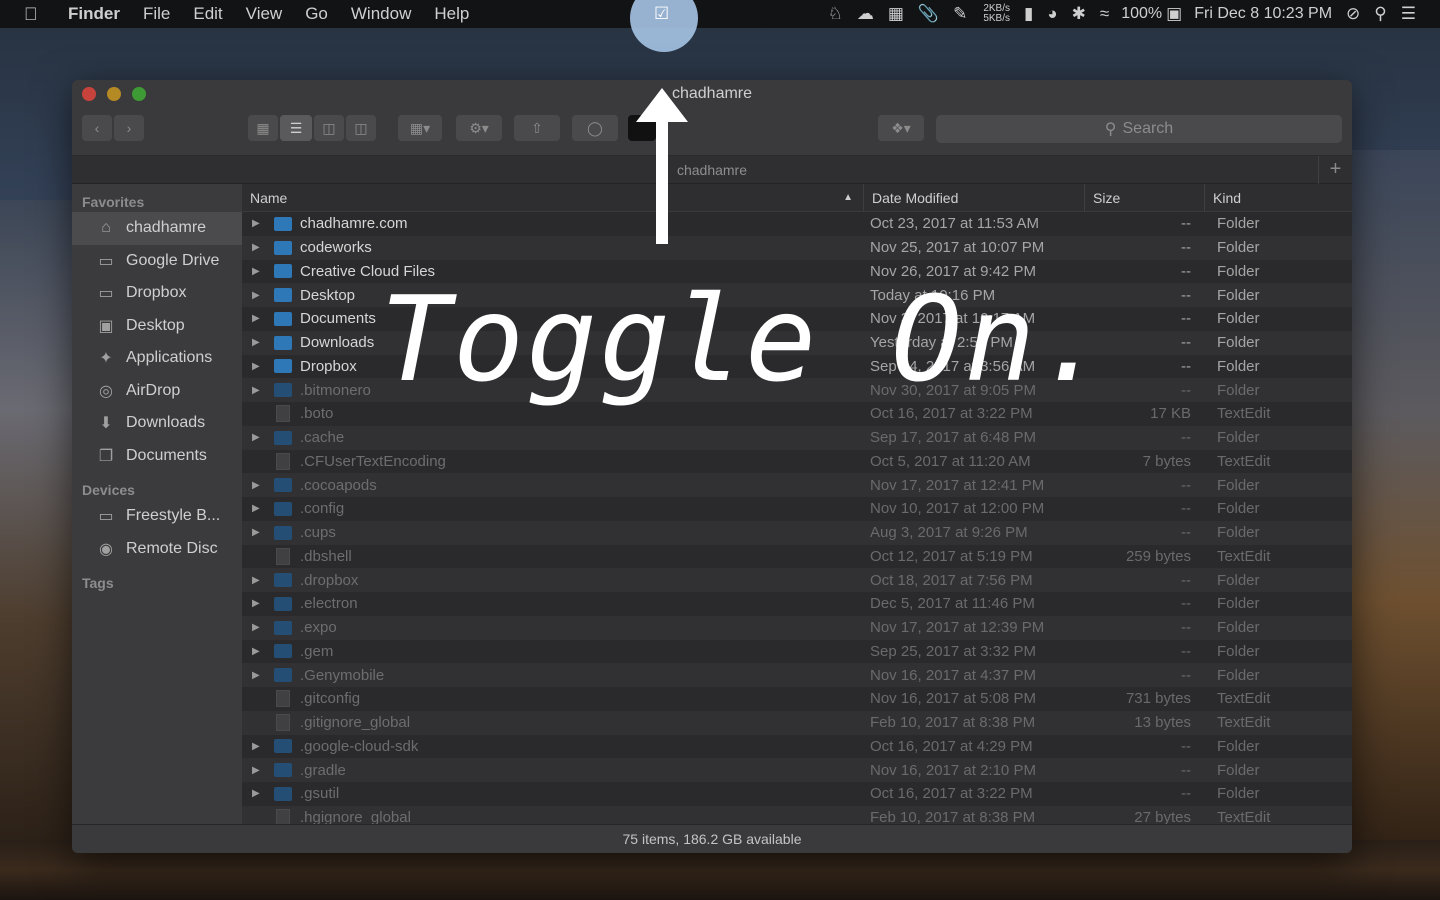 The height and width of the screenshot is (900, 1440). What do you see at coordinates (1104, 14) in the screenshot?
I see `wifi-icon: ≈` at bounding box center [1104, 14].